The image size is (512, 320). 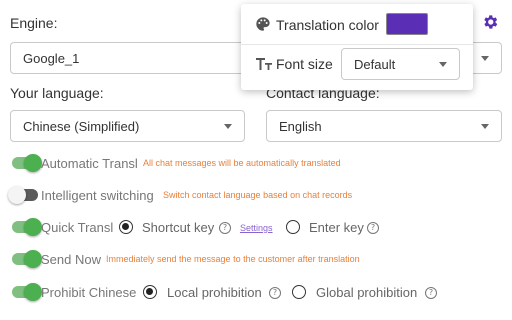 What do you see at coordinates (264, 64) in the screenshot?
I see `font-size-icon` at bounding box center [264, 64].